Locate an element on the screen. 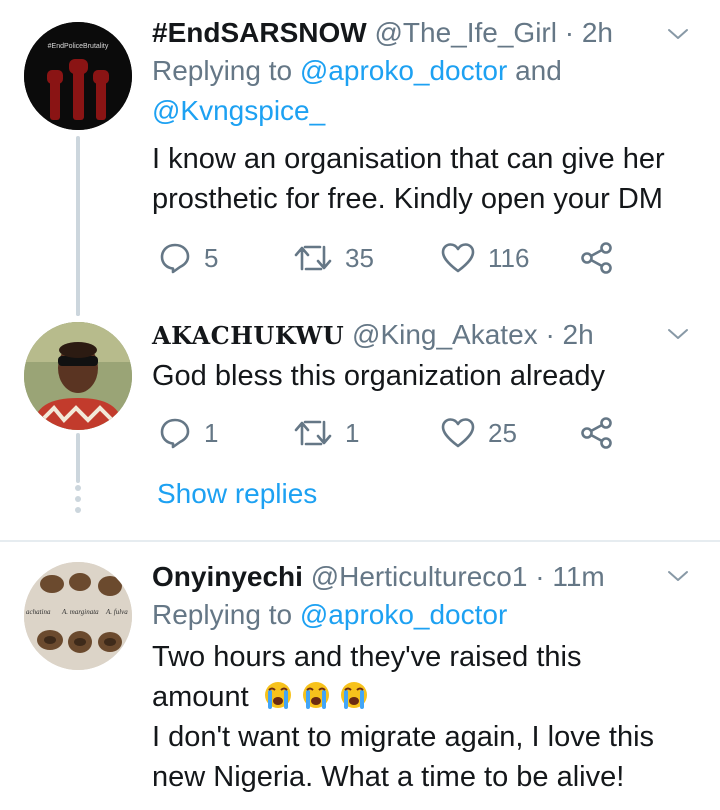 Image resolution: width=720 pixels, height=810 pixels. tweet-header: Onyinyechi @Herticultureco1 · 11m is located at coordinates (416, 577).